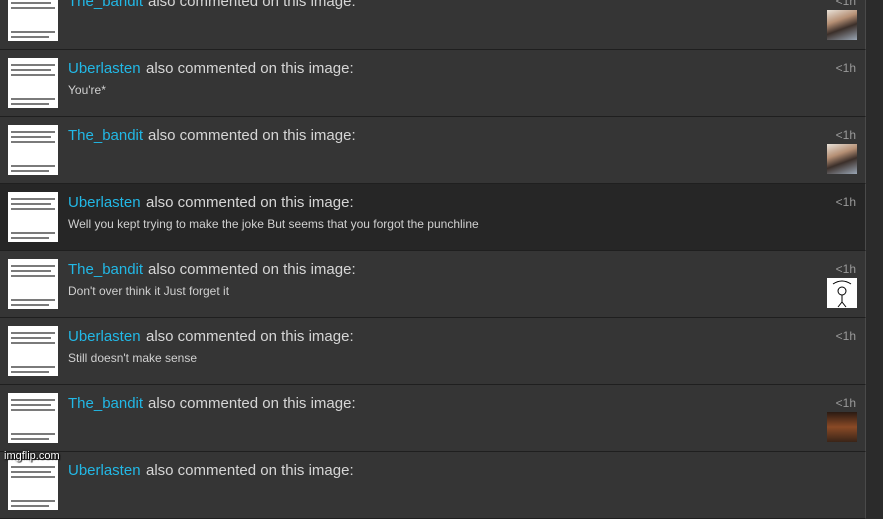 The height and width of the screenshot is (519, 883). What do you see at coordinates (87, 90) in the screenshot?
I see `comment-text: You're*` at bounding box center [87, 90].